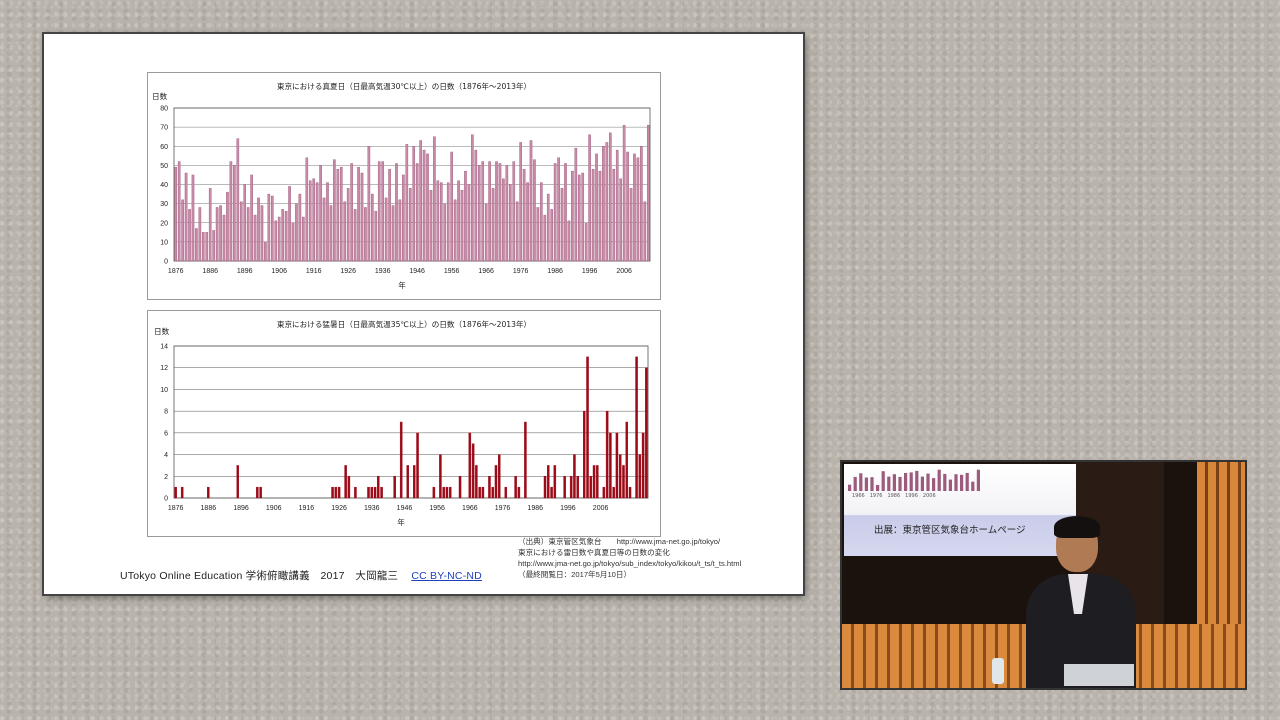 The image size is (1280, 720). I want to click on bar-1935, so click(368, 492).